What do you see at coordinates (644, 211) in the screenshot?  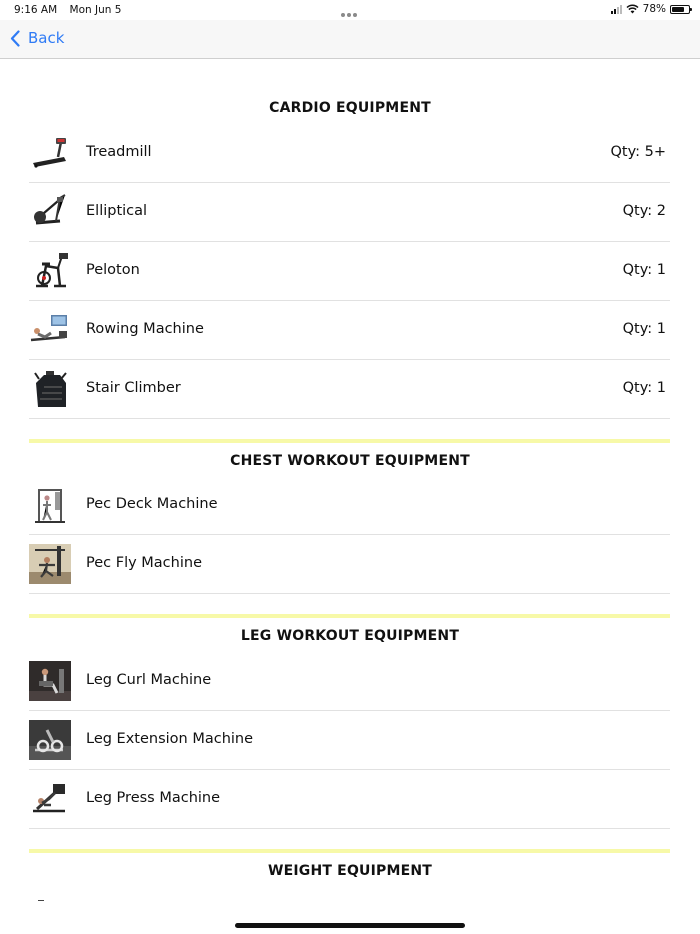 I see `item-qty: Qty: 2` at bounding box center [644, 211].